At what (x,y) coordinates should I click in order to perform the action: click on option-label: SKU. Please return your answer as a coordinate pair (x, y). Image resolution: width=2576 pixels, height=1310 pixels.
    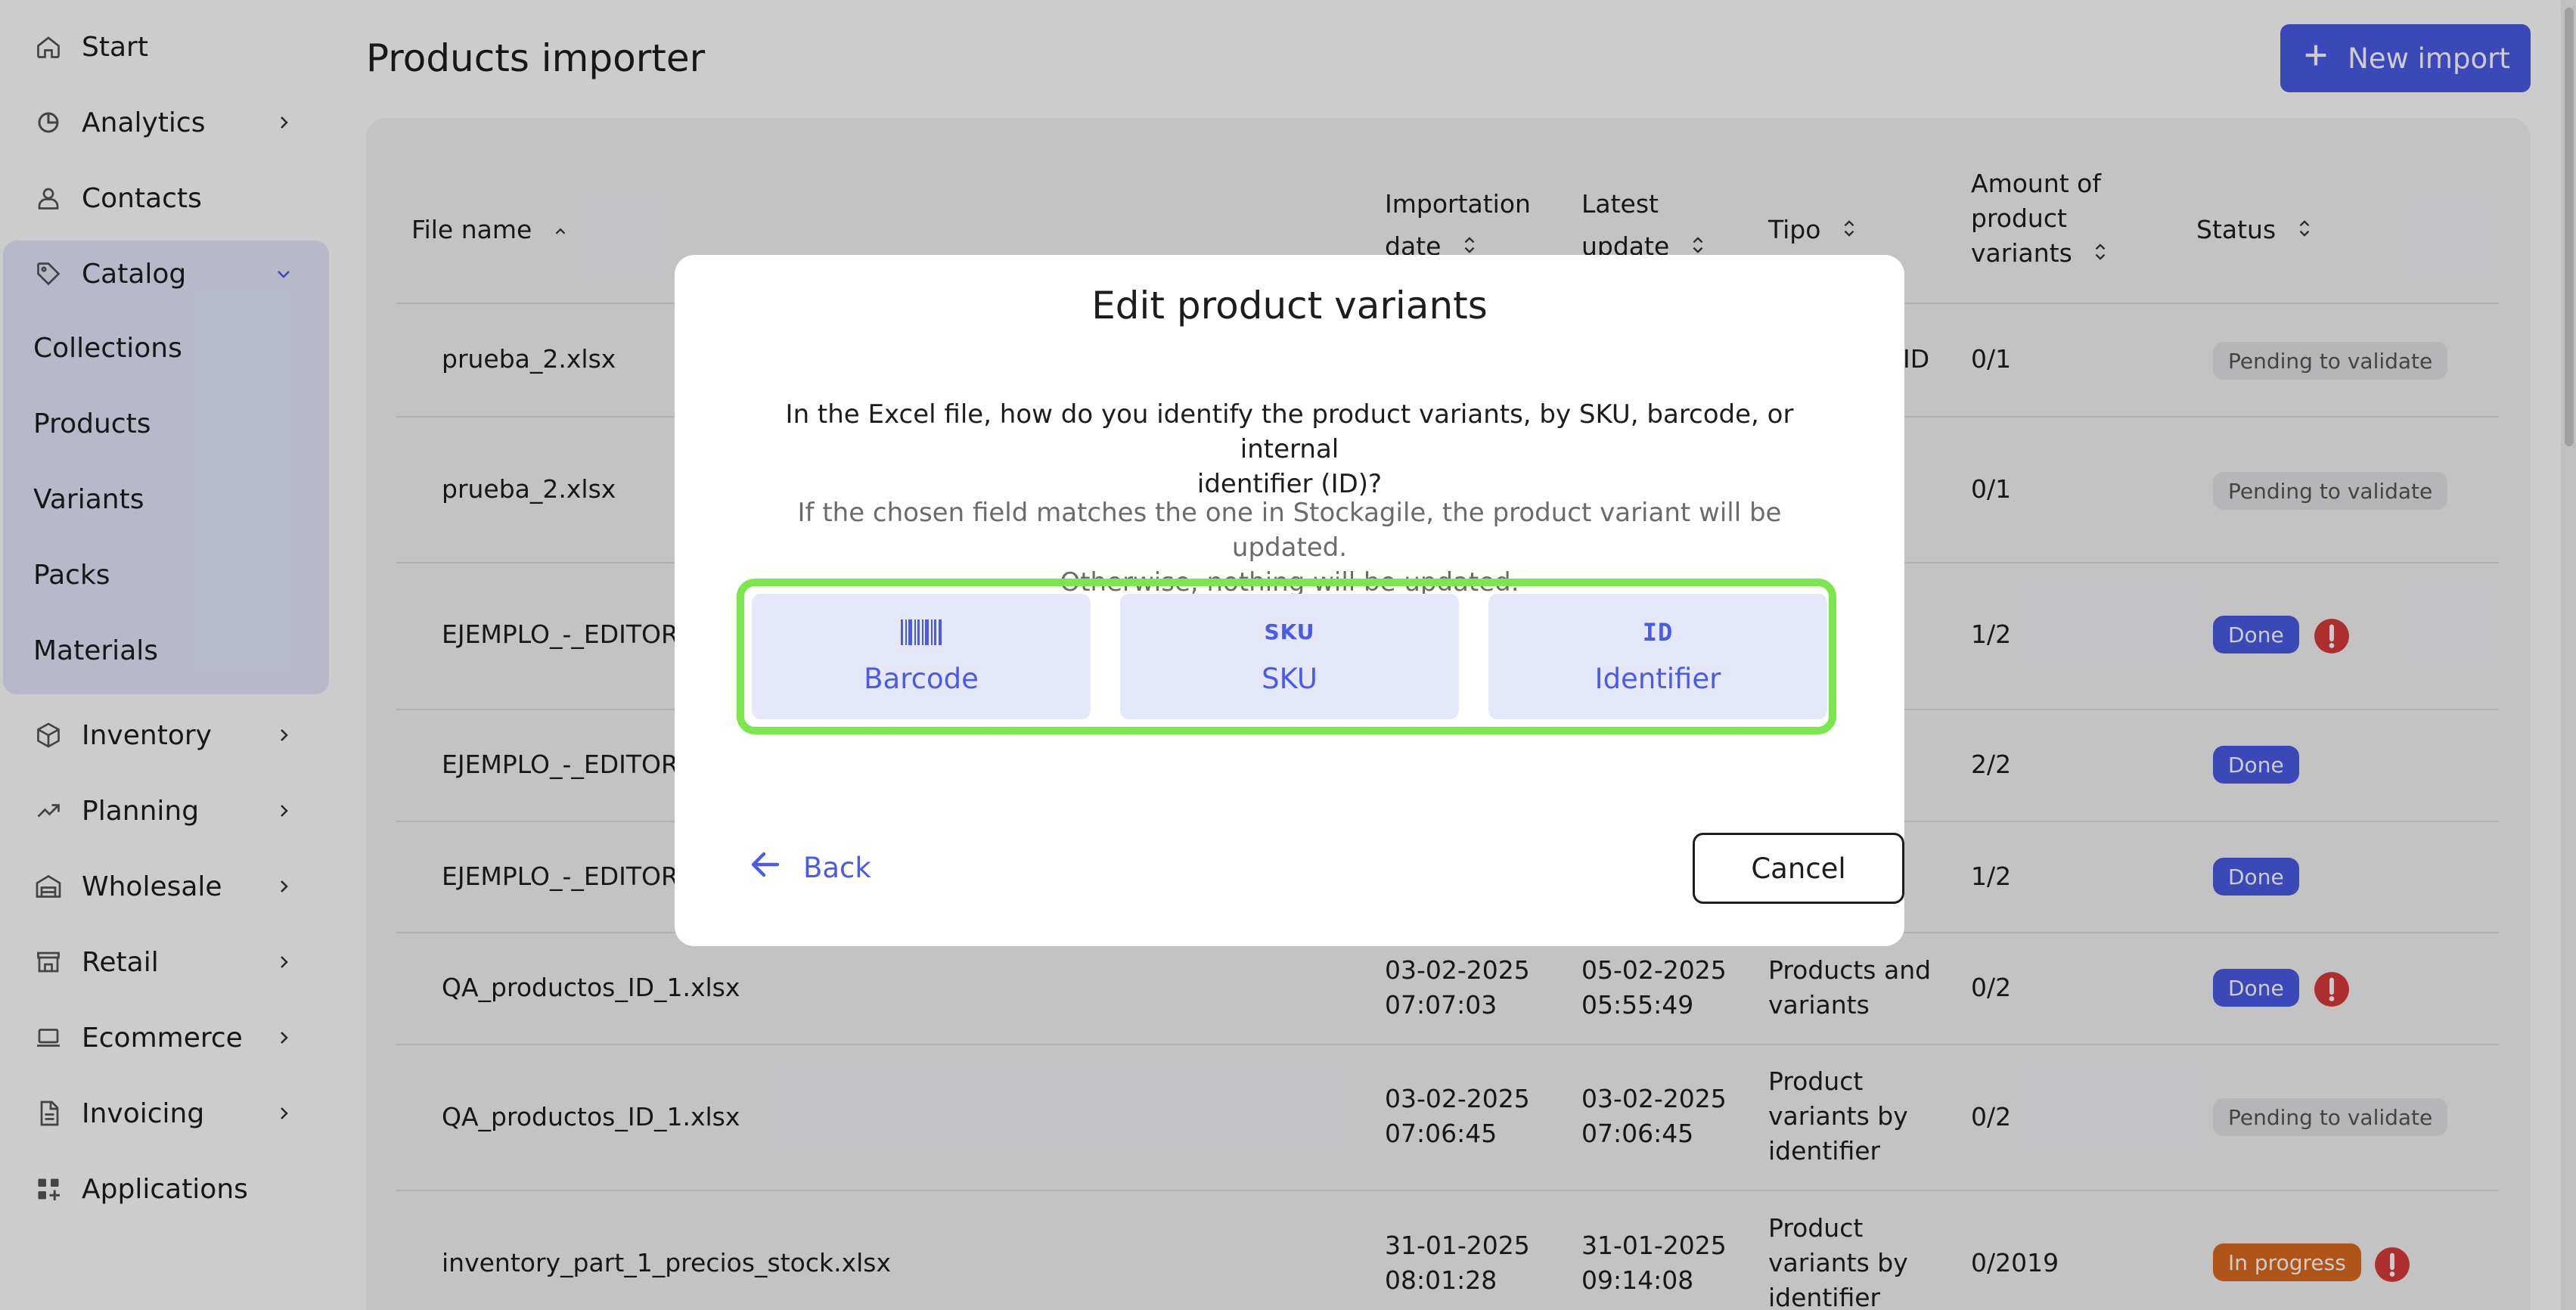
    Looking at the image, I should click on (1289, 678).